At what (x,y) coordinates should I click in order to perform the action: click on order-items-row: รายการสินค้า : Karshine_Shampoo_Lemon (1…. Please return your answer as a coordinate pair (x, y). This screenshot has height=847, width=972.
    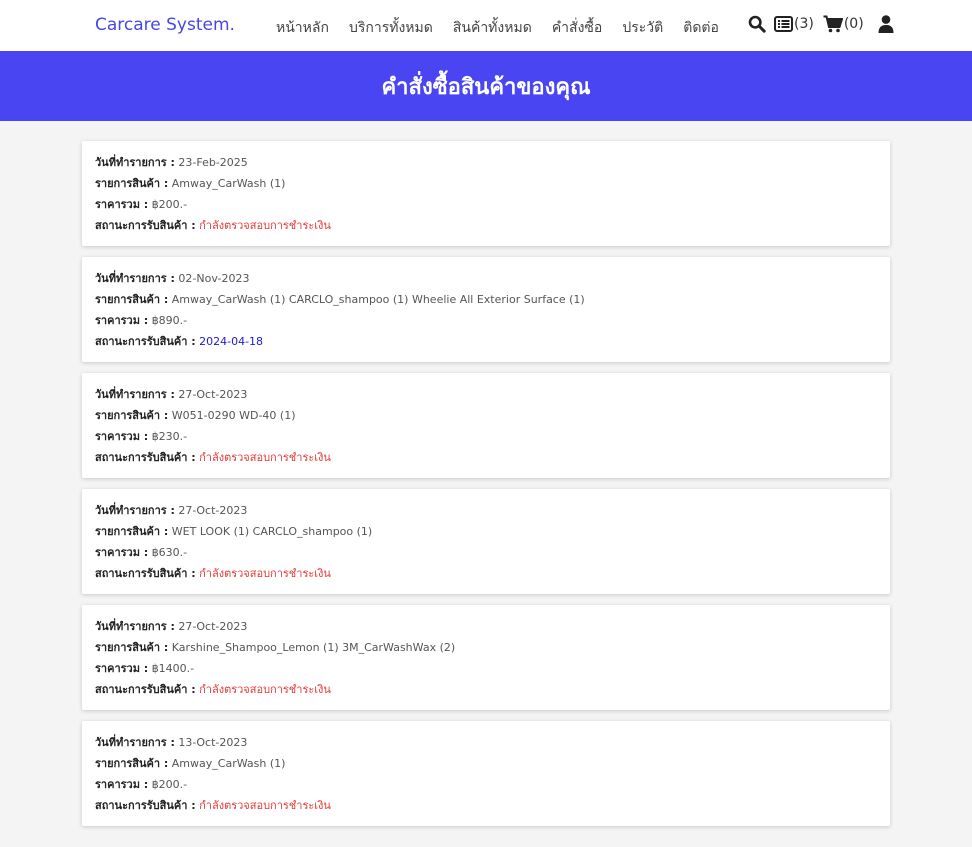
    Looking at the image, I should click on (492, 648).